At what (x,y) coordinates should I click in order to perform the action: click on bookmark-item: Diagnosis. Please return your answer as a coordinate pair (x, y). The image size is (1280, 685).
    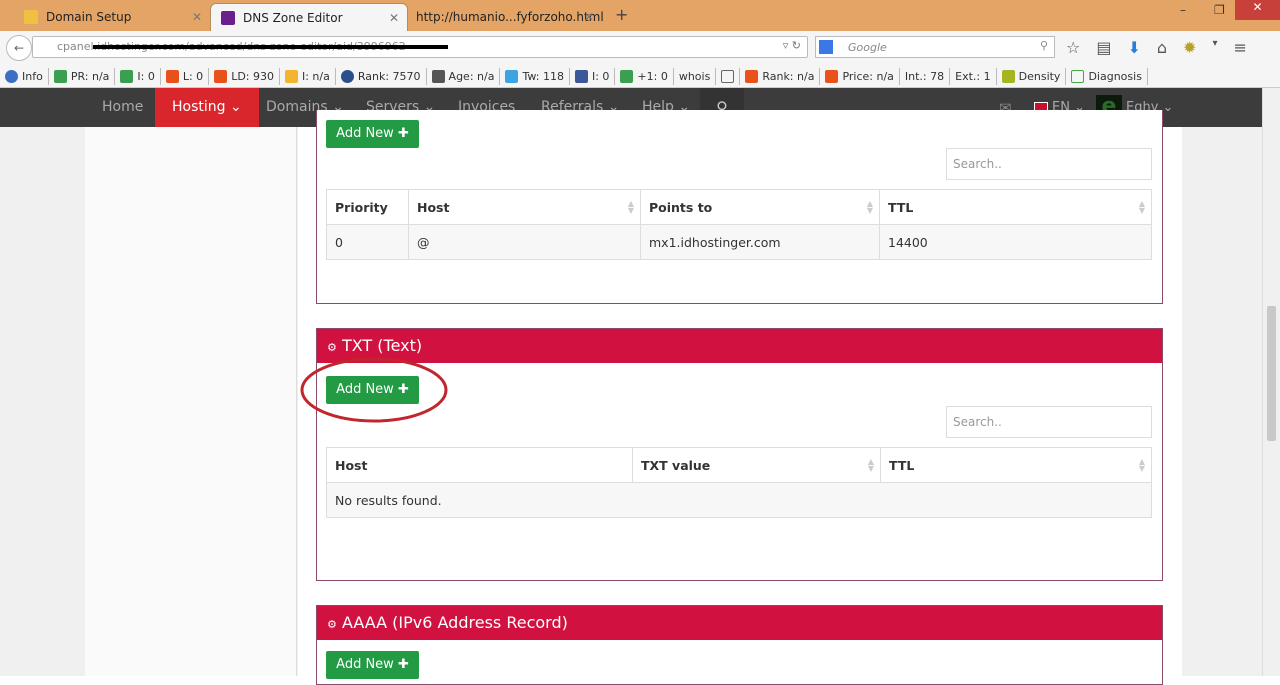
    Looking at the image, I should click on (1107, 76).